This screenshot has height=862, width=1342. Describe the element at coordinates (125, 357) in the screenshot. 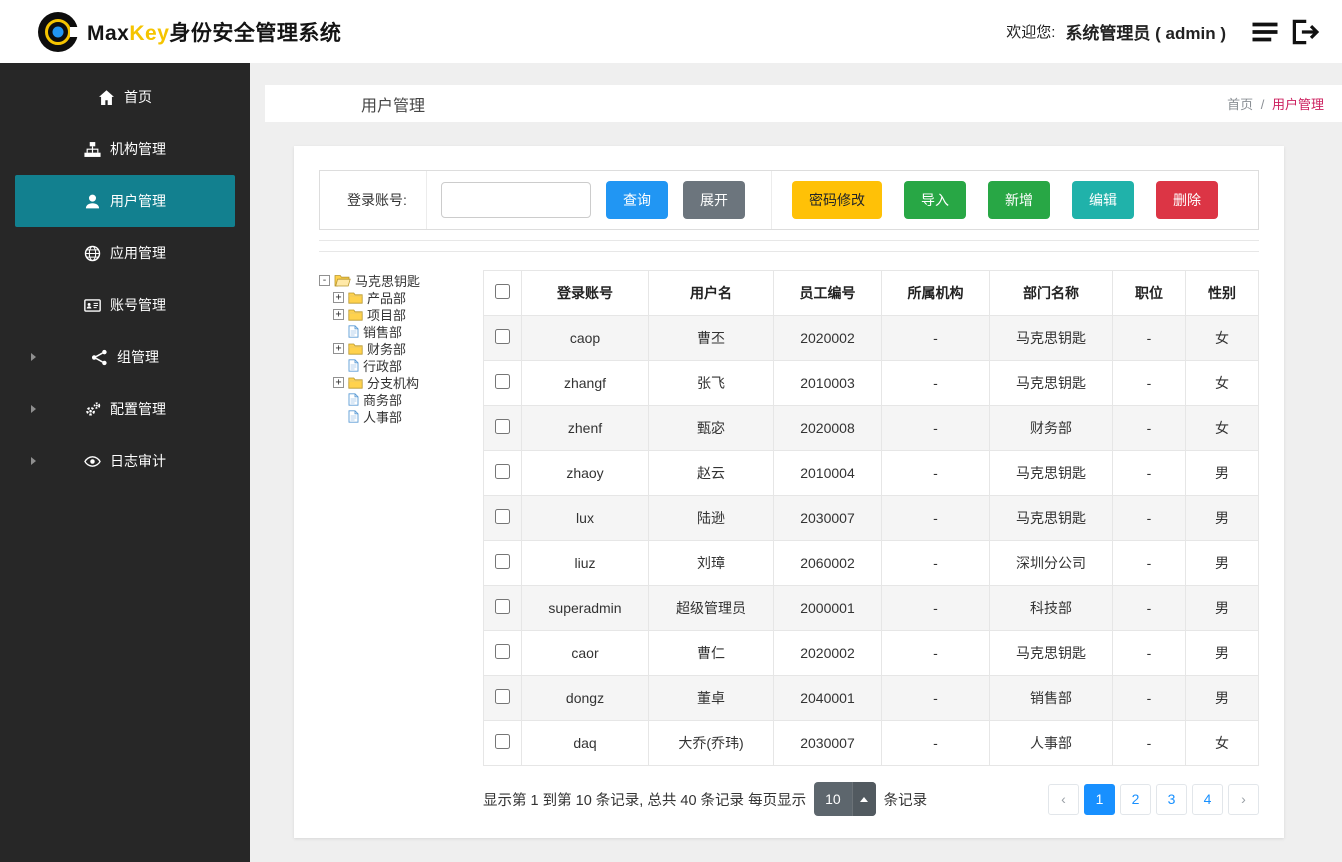

I see `sidebar-item-group: 组管理` at that location.